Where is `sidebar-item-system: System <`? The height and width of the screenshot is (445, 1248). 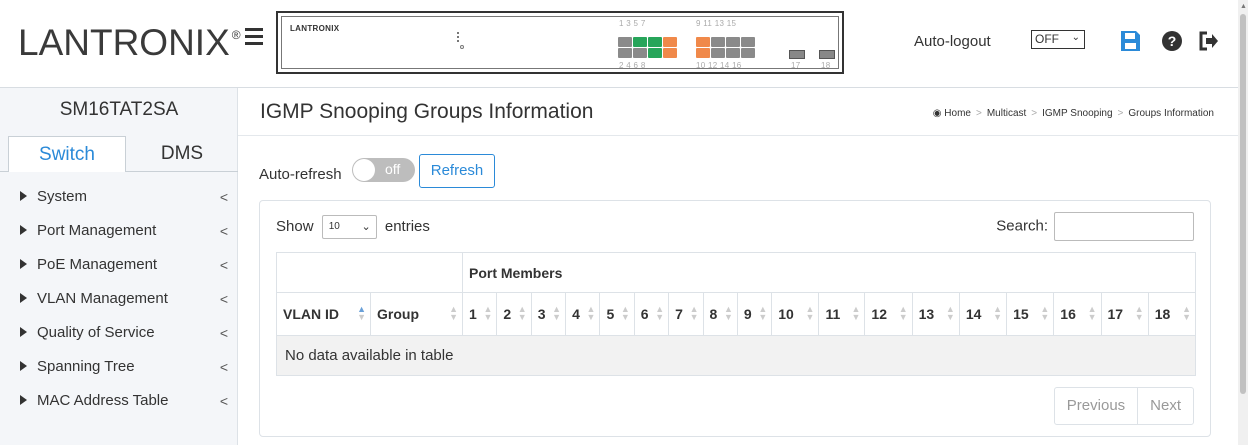
sidebar-item-system: System < is located at coordinates (119, 197).